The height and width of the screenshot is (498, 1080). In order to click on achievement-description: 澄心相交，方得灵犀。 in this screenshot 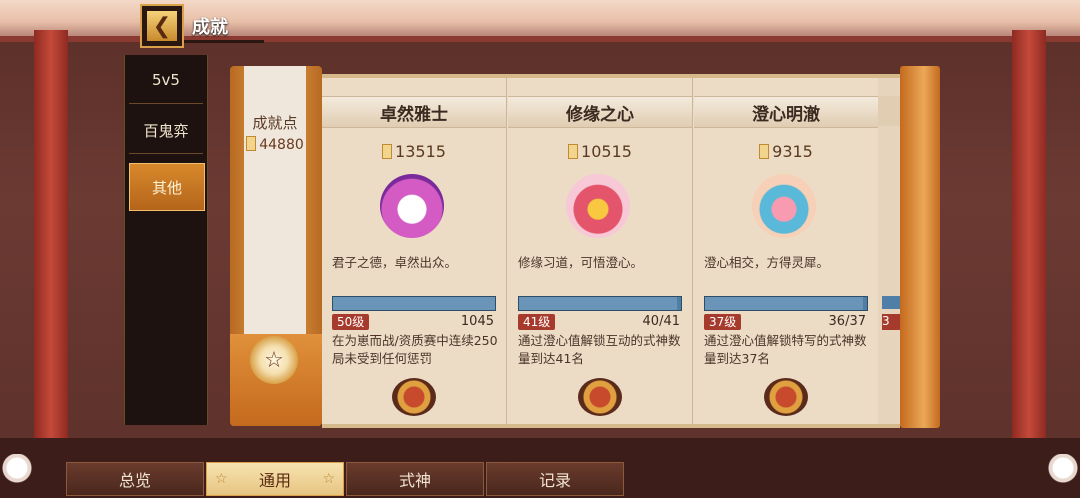, I will do `click(767, 262)`.